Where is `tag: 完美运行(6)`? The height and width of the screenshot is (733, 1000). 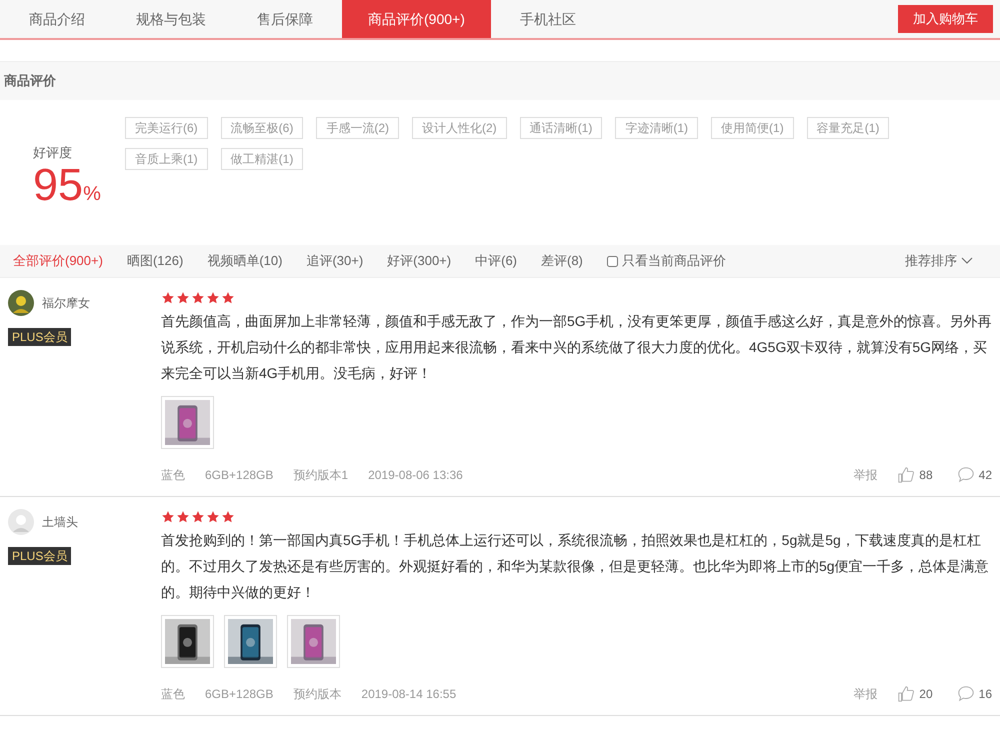 tag: 完美运行(6) is located at coordinates (166, 128).